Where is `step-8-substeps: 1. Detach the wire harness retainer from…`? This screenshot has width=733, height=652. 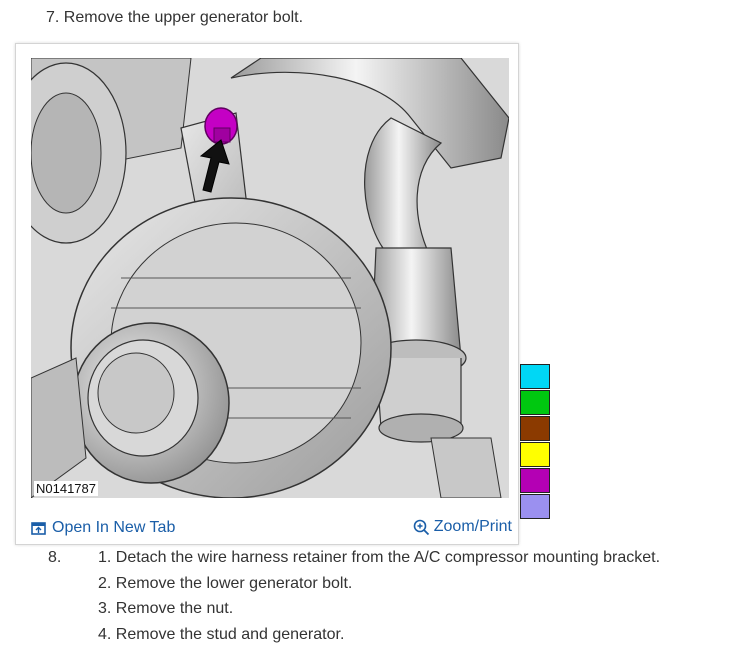 step-8-substeps: 1. Detach the wire harness retainer from… is located at coordinates (379, 600).